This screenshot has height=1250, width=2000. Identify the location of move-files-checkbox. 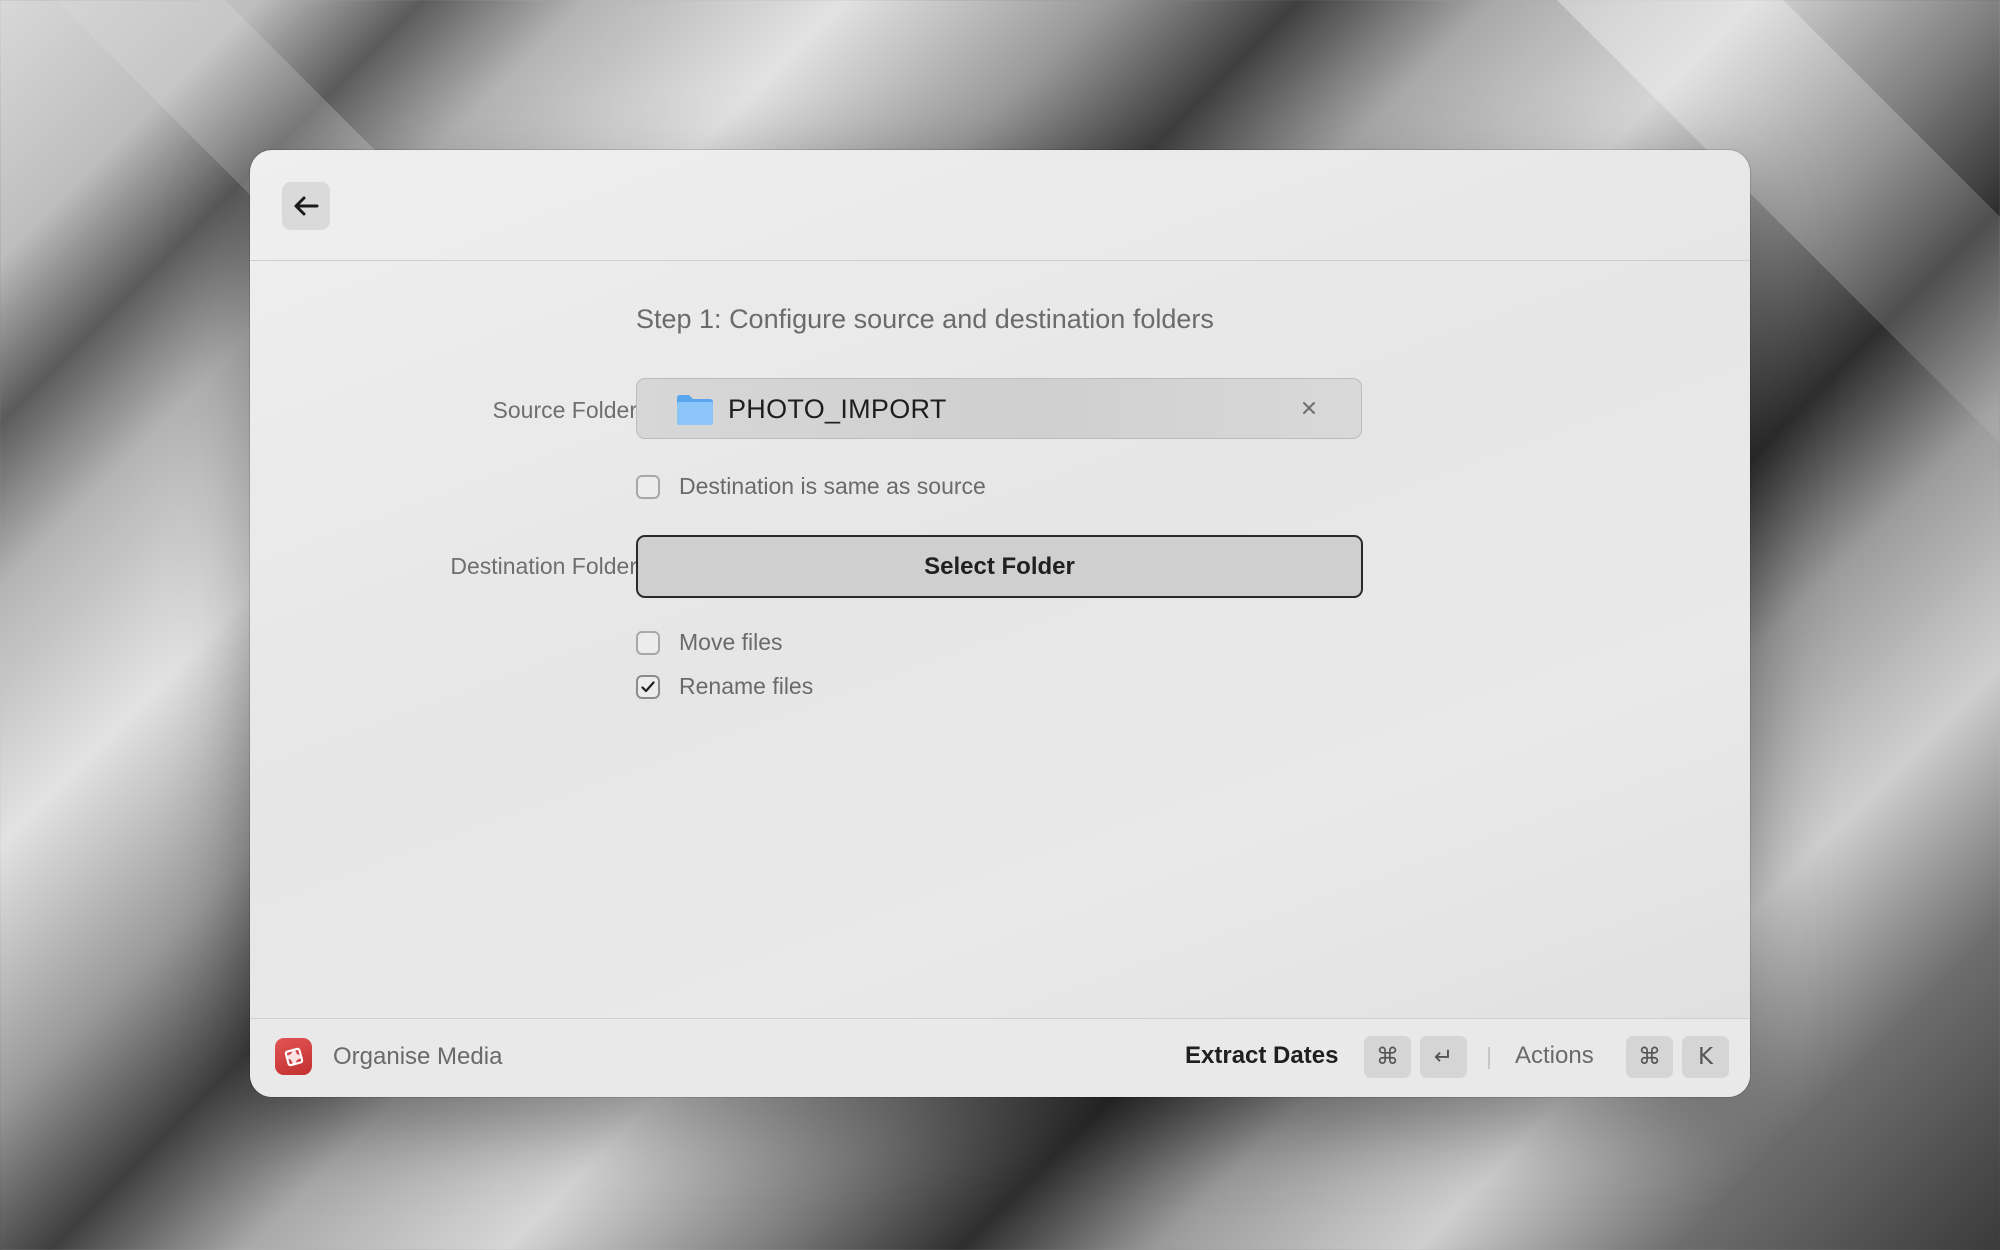
(648, 642).